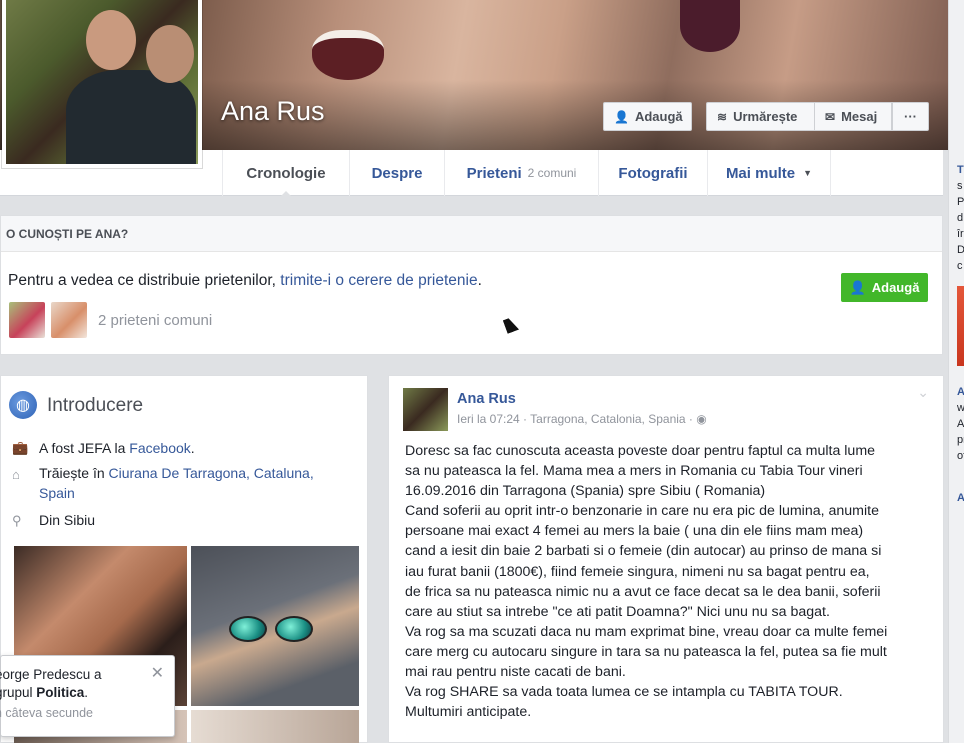 Image resolution: width=964 pixels, height=743 pixels. I want to click on post-author-name: Ana Rus, so click(486, 399).